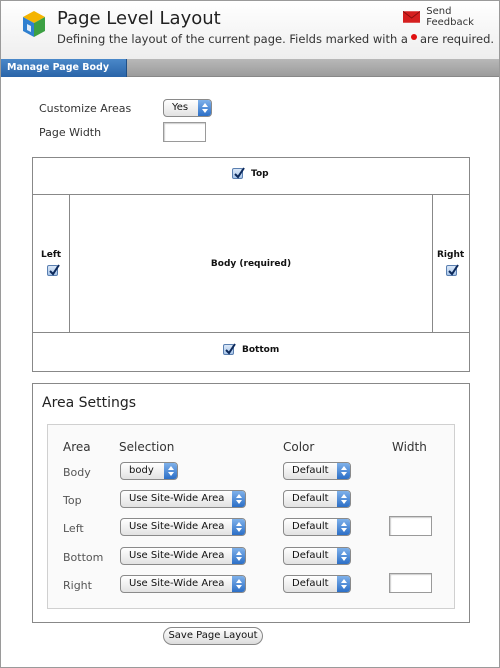 The image size is (500, 668). I want to click on page-width-input, so click(184, 132).